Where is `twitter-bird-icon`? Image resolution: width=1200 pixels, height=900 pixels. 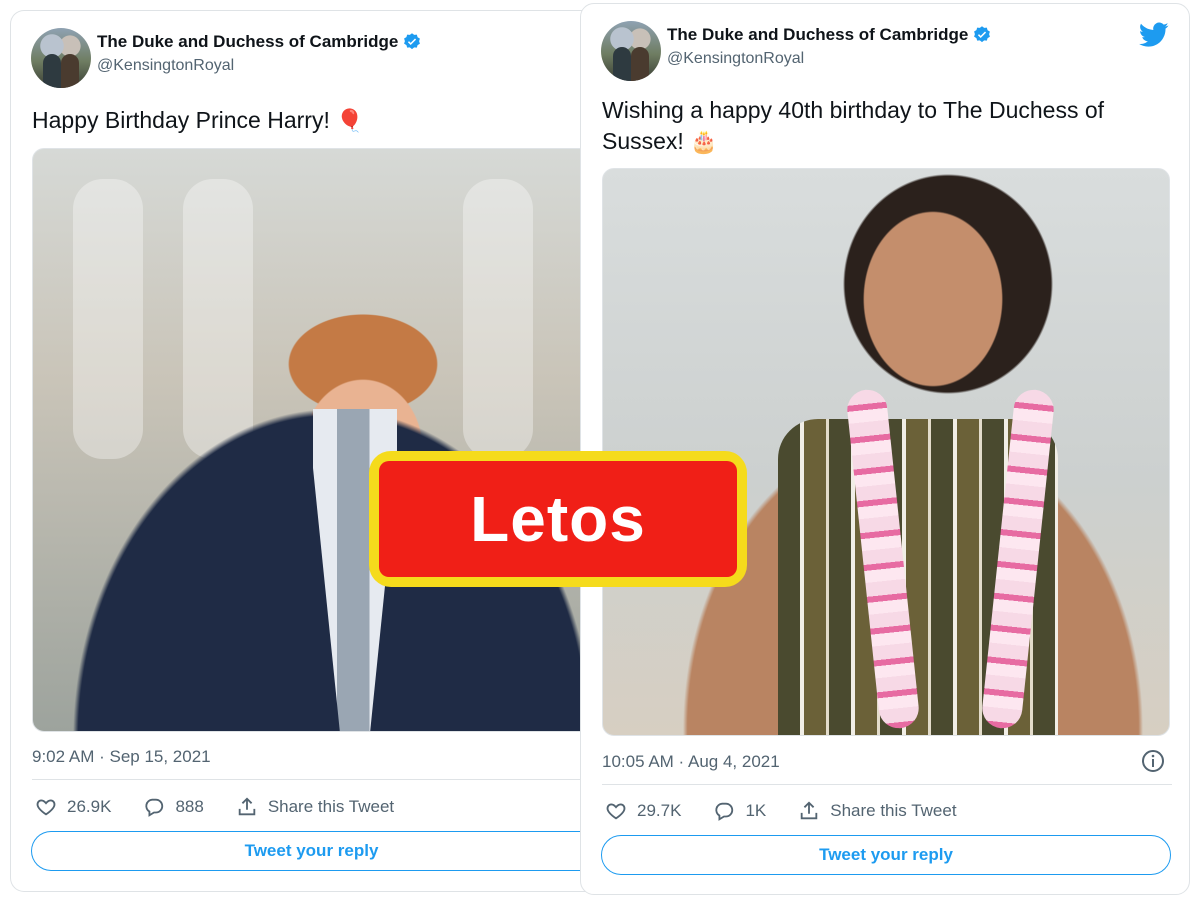 twitter-bird-icon is located at coordinates (1154, 35).